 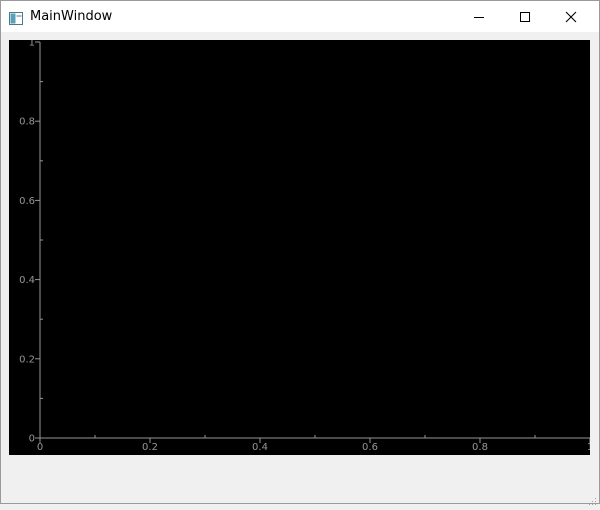 What do you see at coordinates (370, 447) in the screenshot?
I see `x-axis-tick-label: 0.6` at bounding box center [370, 447].